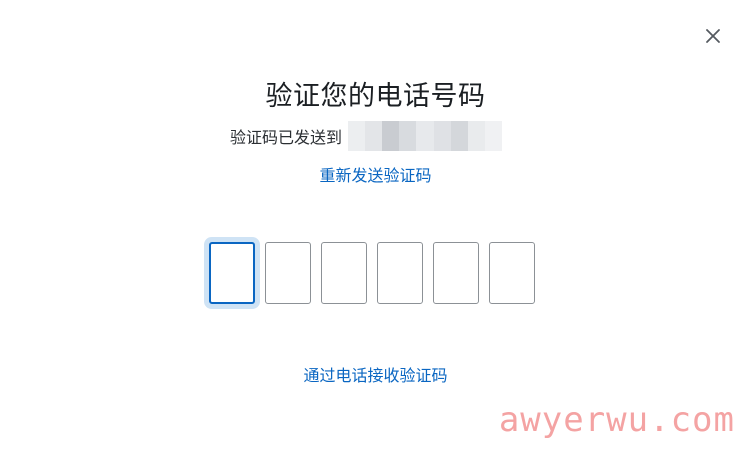 The image size is (751, 453). Describe the element at coordinates (375, 96) in the screenshot. I see `dialog-title: 验证您的电话号码` at that location.